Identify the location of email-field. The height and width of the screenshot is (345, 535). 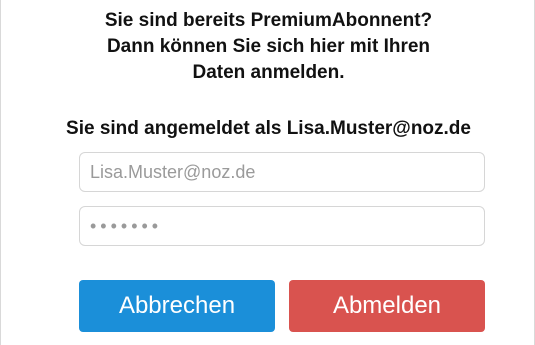
(282, 172).